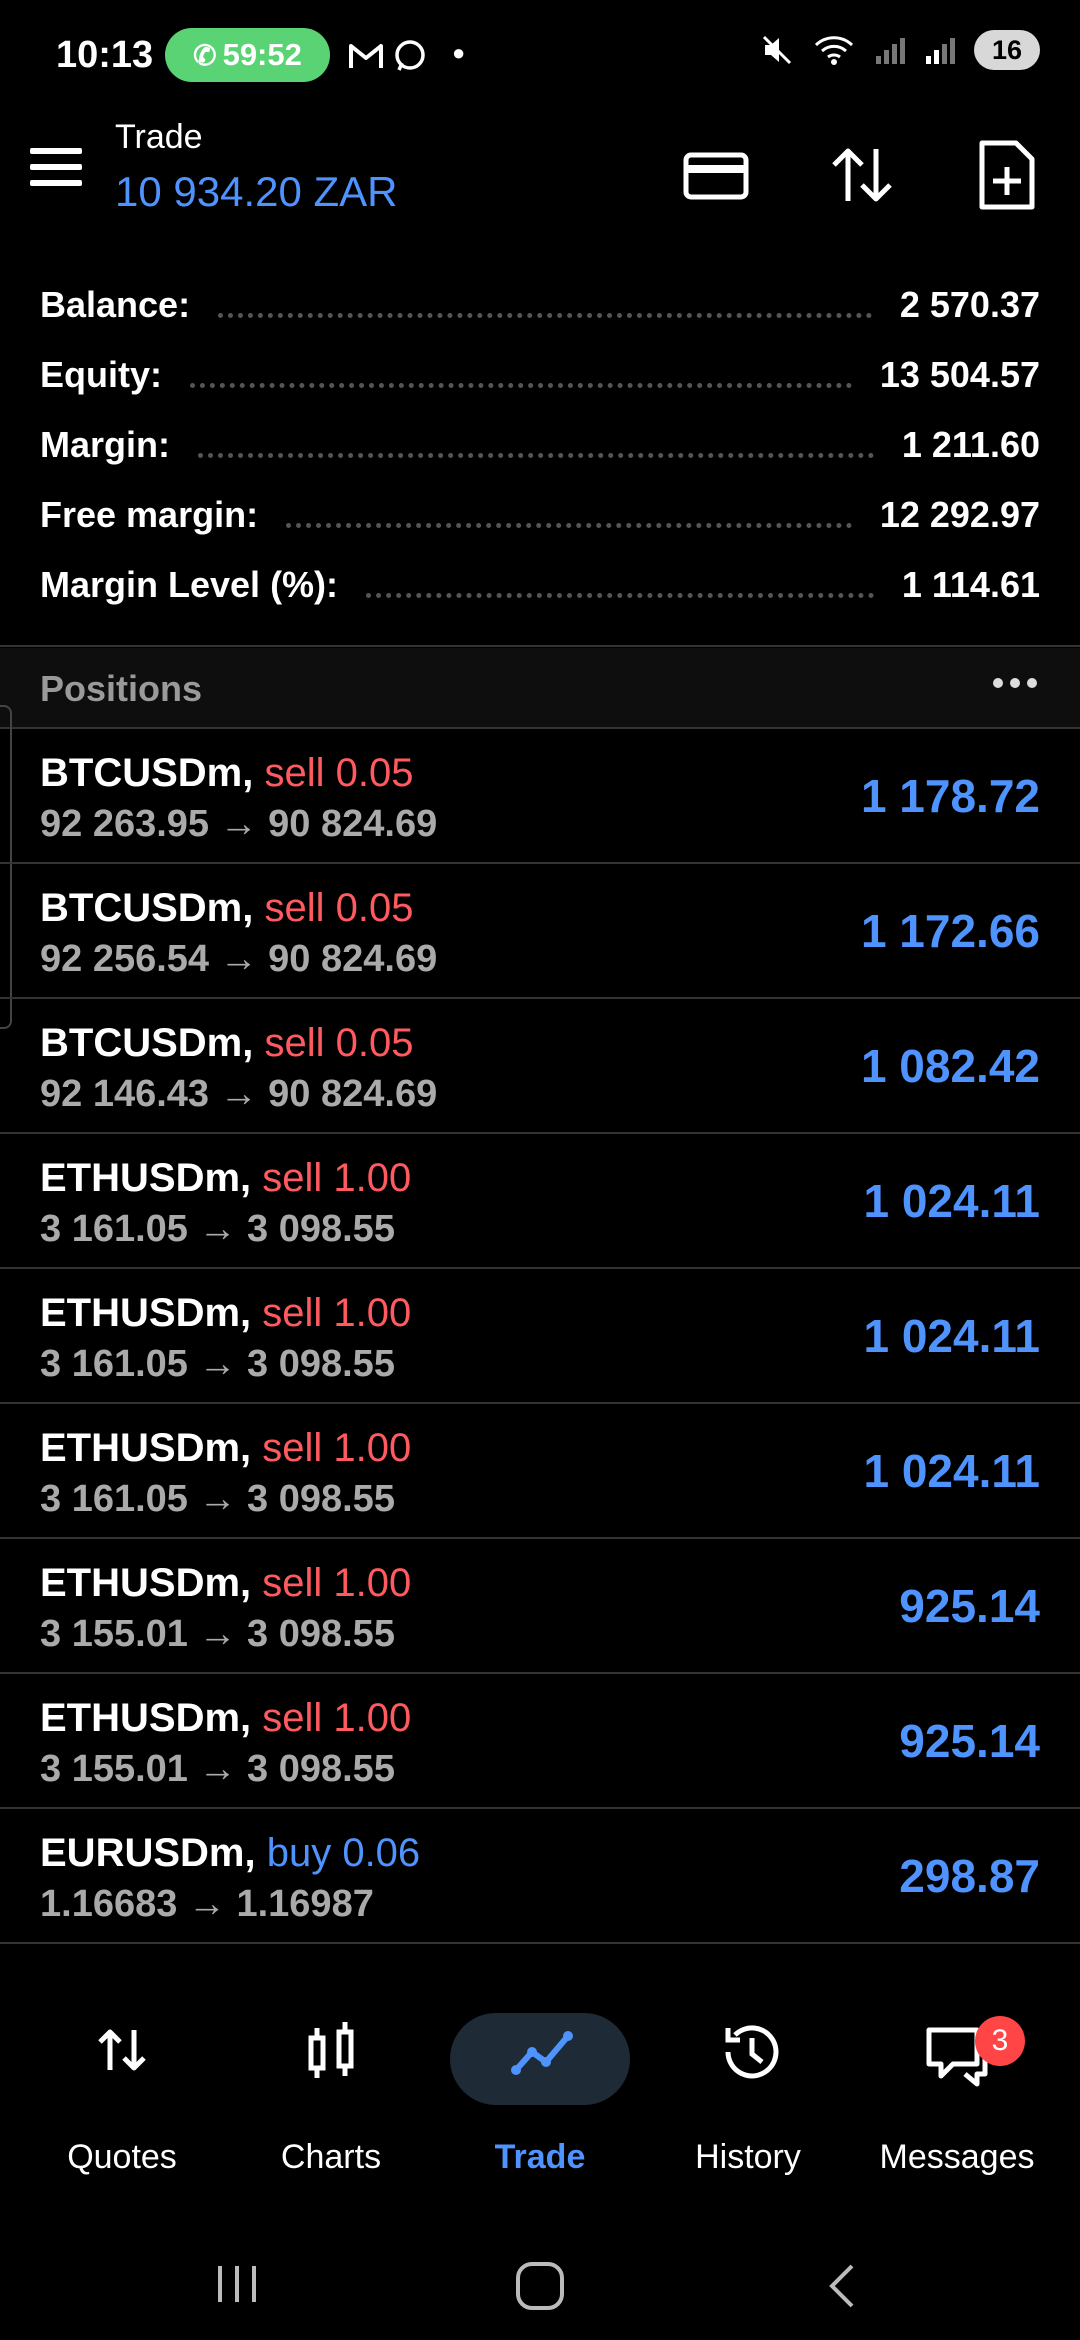 The height and width of the screenshot is (2340, 1080). What do you see at coordinates (540, 375) in the screenshot?
I see `summary-row-equity: Equity: 13 504.57` at bounding box center [540, 375].